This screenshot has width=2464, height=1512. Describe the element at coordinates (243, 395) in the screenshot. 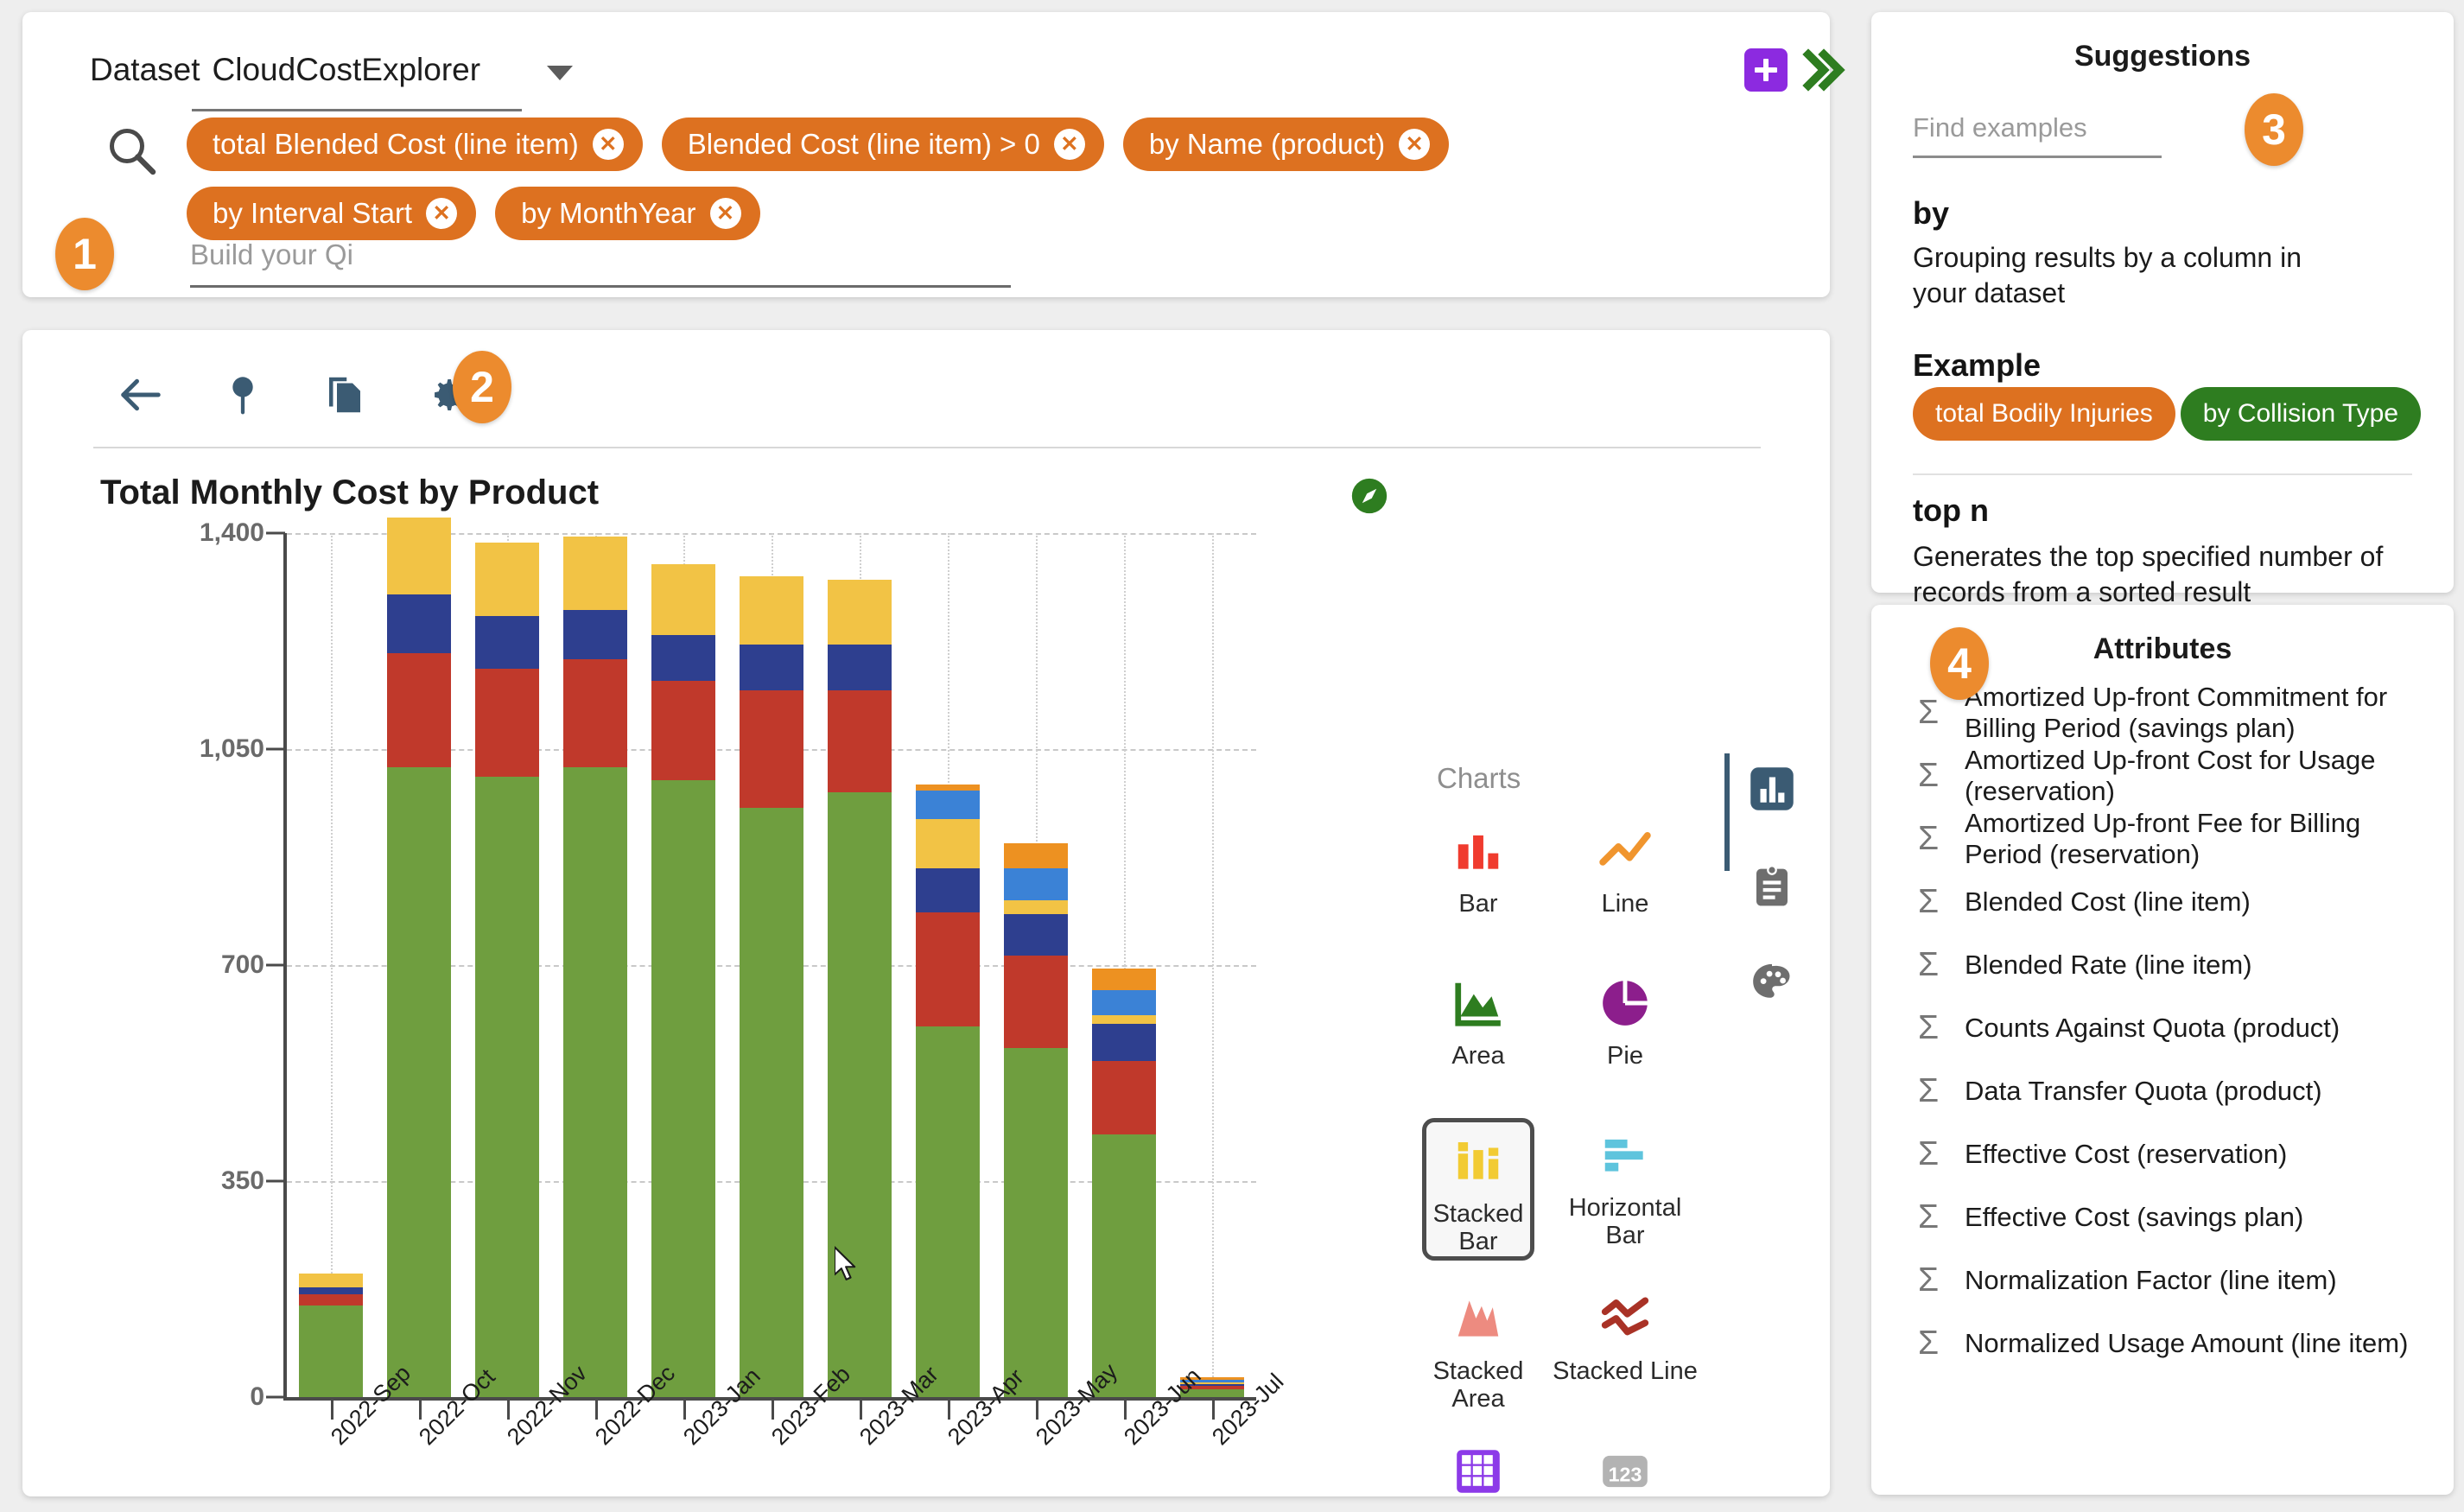

I see `pin-icon` at that location.